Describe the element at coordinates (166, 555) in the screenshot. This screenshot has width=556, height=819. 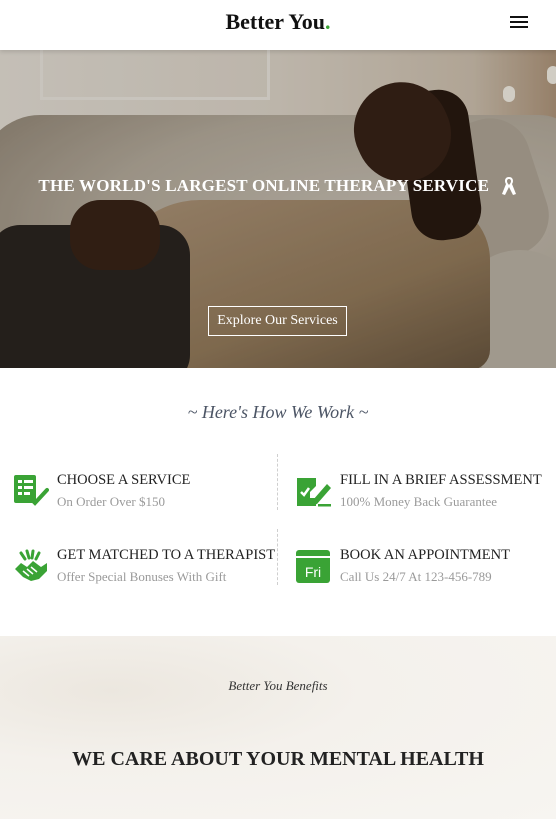
I see `step-title: GET MATCHED TO A THERAPIST` at that location.